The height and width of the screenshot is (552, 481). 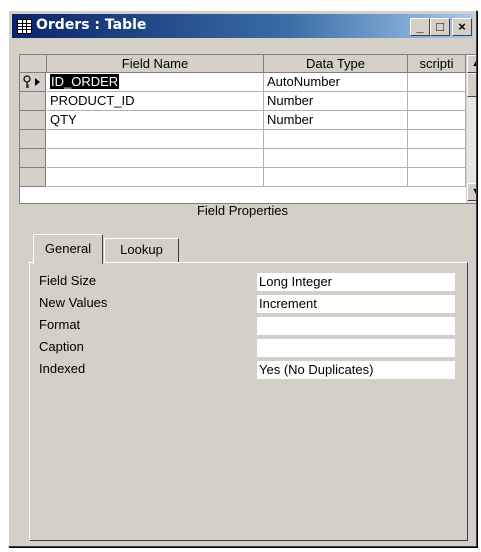 I want to click on close-button: ×, so click(x=462, y=27).